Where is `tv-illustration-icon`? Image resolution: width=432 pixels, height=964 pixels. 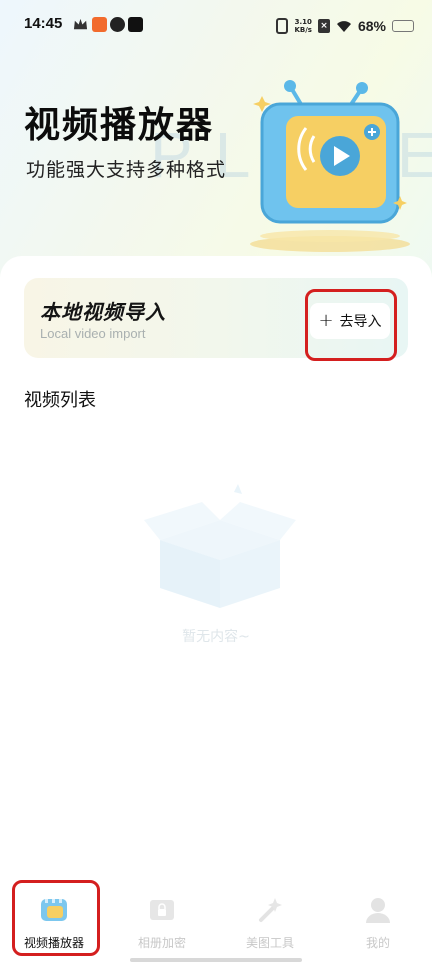
tv-illustration-icon is located at coordinates (330, 166).